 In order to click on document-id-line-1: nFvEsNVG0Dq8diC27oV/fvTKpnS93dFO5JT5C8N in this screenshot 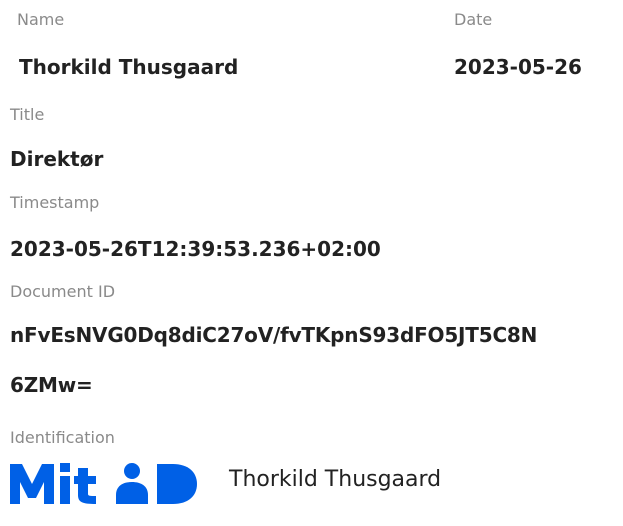, I will do `click(274, 335)`.